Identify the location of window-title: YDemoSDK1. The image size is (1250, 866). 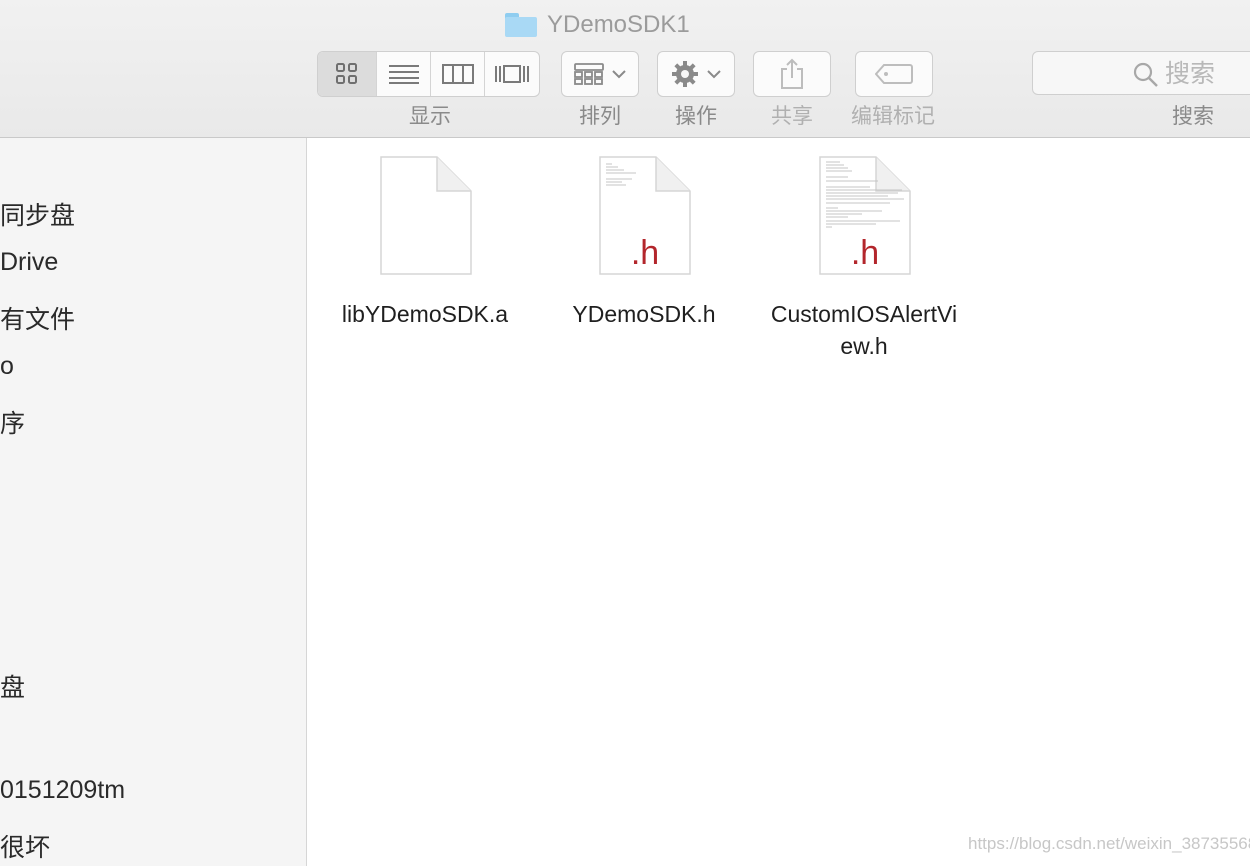
(597, 25).